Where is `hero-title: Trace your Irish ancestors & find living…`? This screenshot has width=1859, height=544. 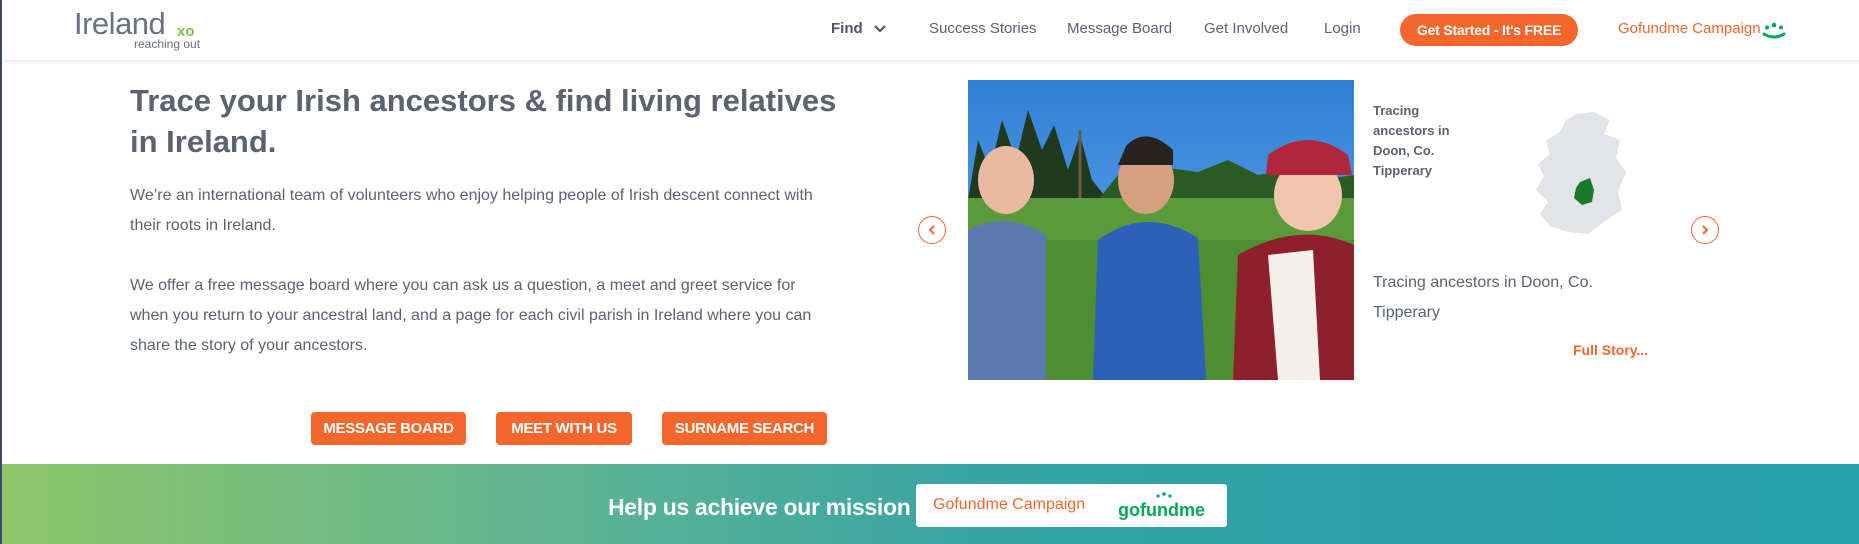
hero-title: Trace your Irish ancestors & find living… is located at coordinates (483, 121).